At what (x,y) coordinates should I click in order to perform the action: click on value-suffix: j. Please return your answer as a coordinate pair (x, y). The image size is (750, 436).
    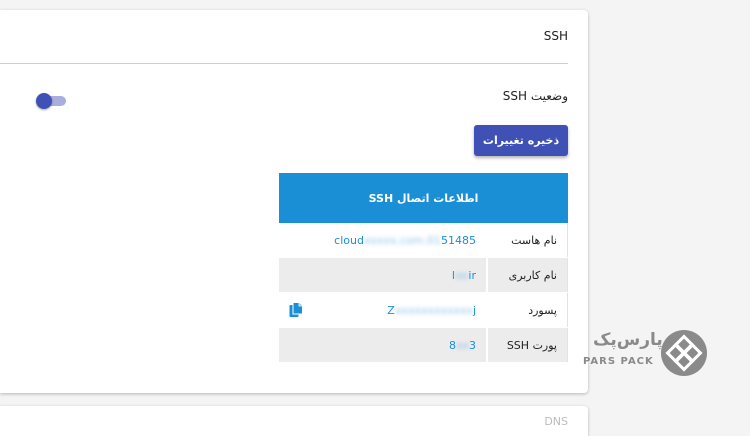
    Looking at the image, I should click on (474, 310).